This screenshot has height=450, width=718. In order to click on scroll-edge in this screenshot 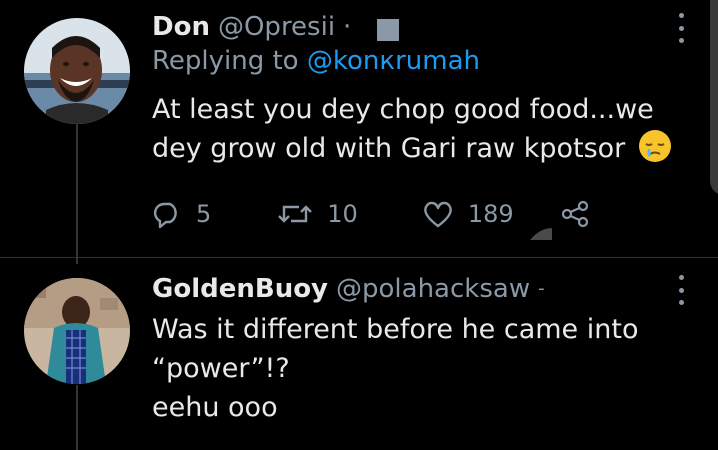, I will do `click(714, 97)`.